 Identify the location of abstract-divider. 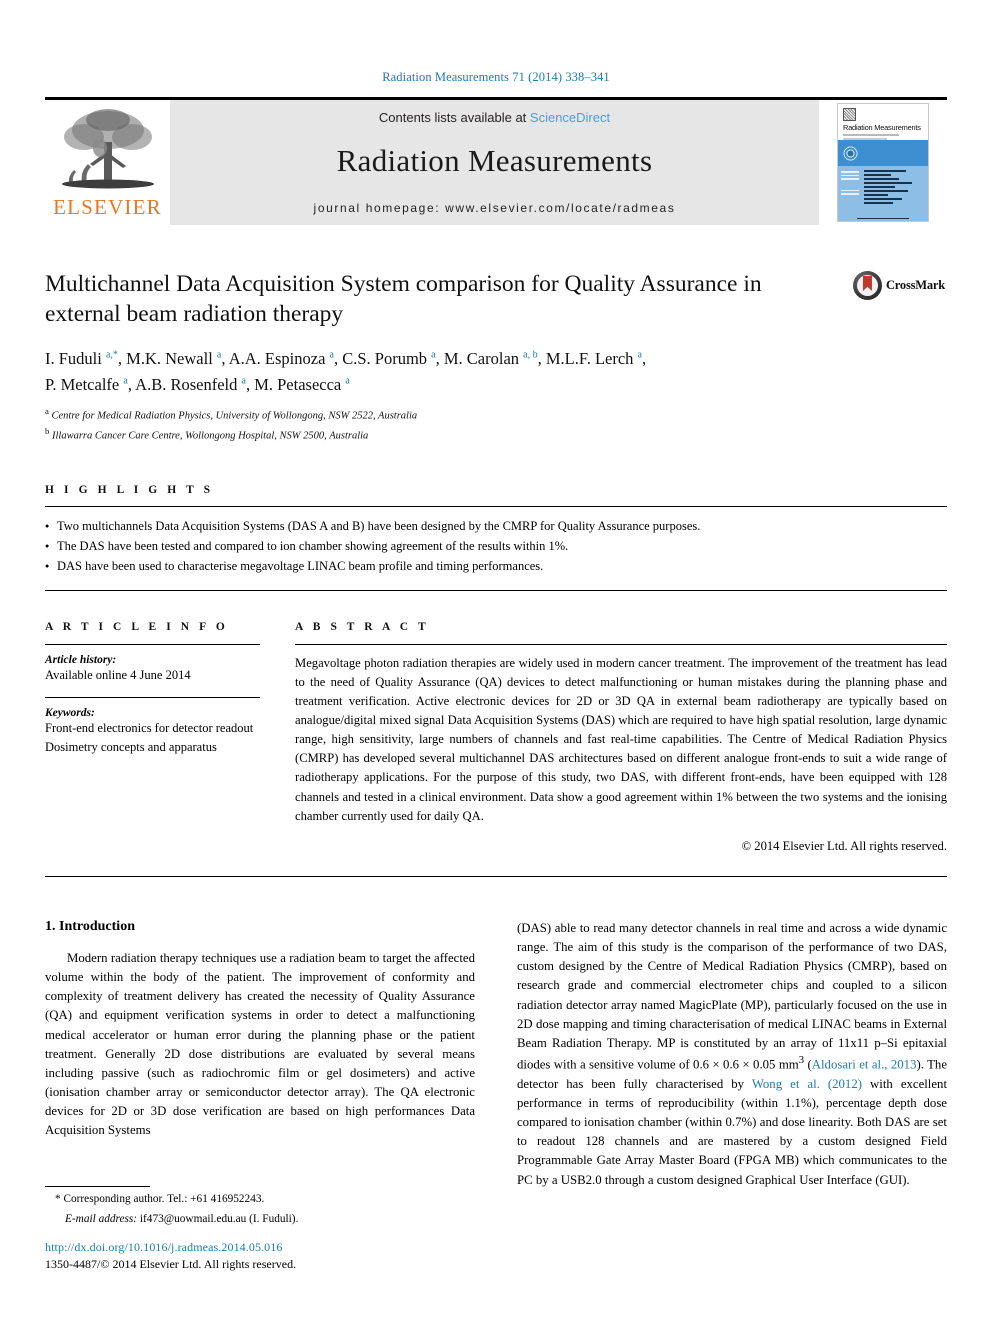
(621, 644).